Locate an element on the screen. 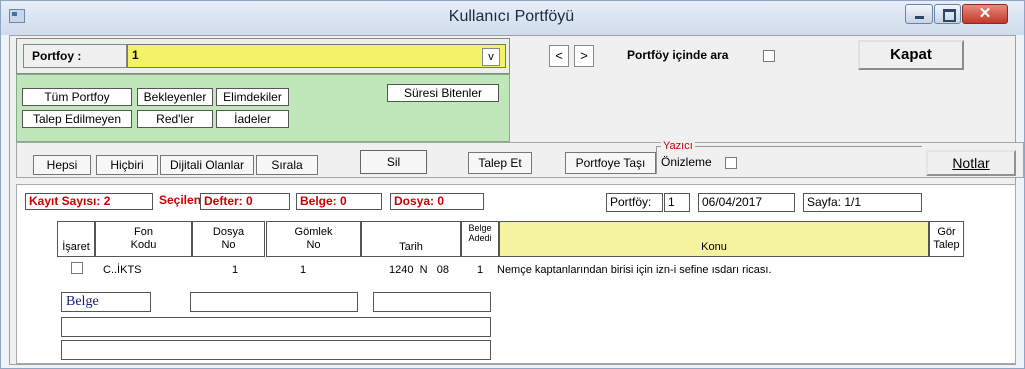  next-button: > is located at coordinates (584, 56).